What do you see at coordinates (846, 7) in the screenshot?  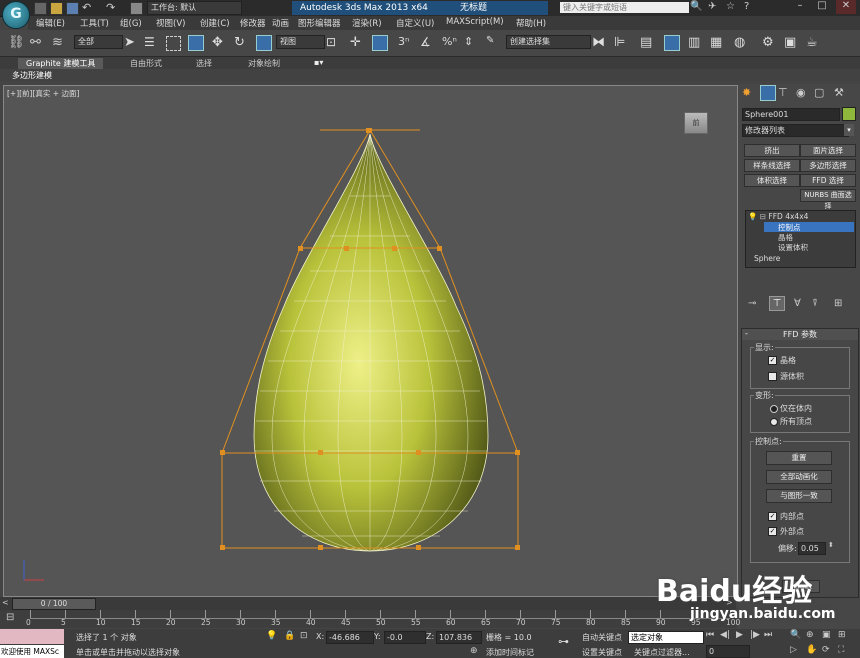 I see `close-icon: ✕` at bounding box center [846, 7].